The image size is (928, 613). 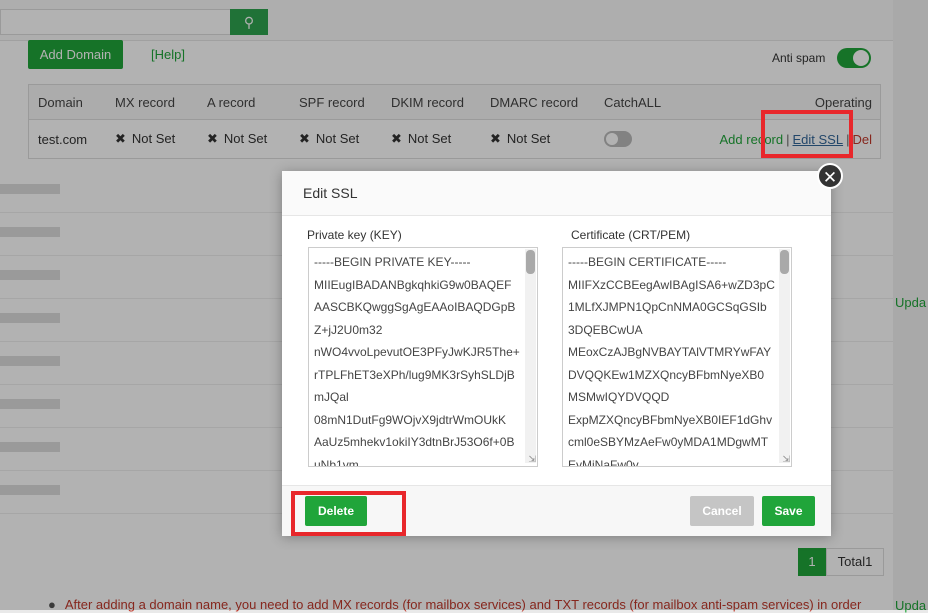 What do you see at coordinates (348, 513) in the screenshot?
I see `highlight-delete` at bounding box center [348, 513].